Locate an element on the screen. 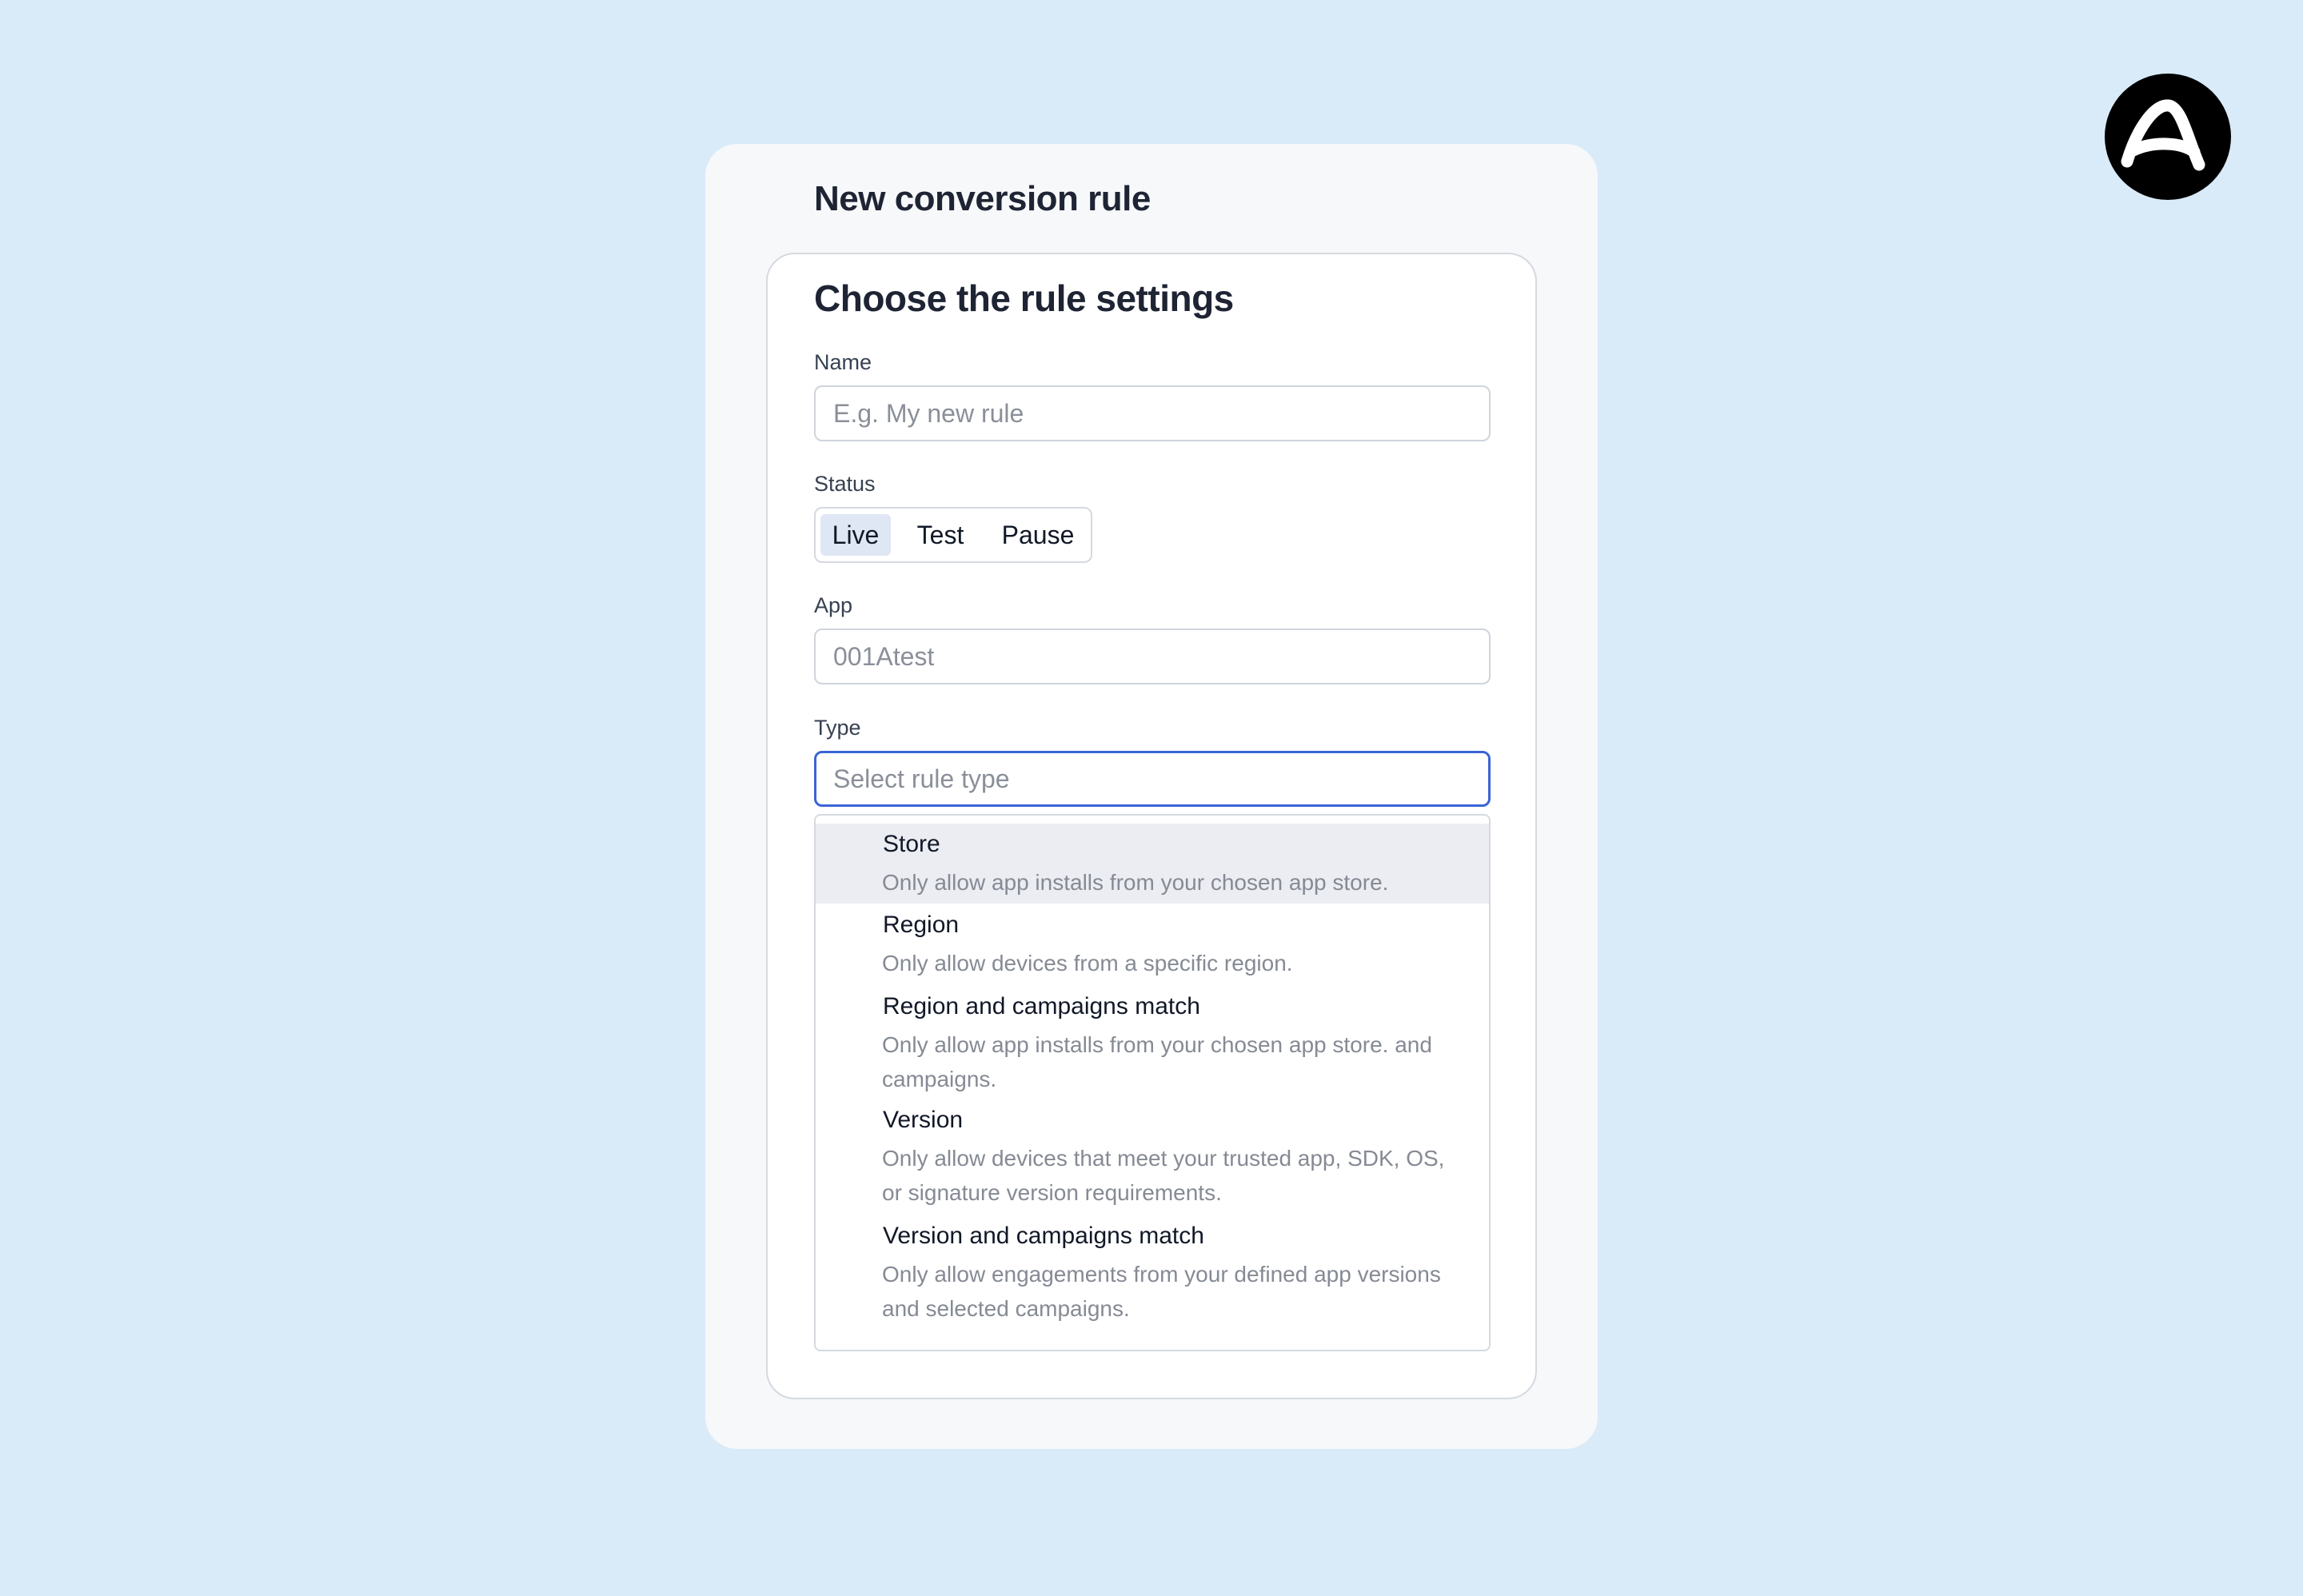 The image size is (2303, 1596). option-title: Version and campaigns match is located at coordinates (1043, 1236).